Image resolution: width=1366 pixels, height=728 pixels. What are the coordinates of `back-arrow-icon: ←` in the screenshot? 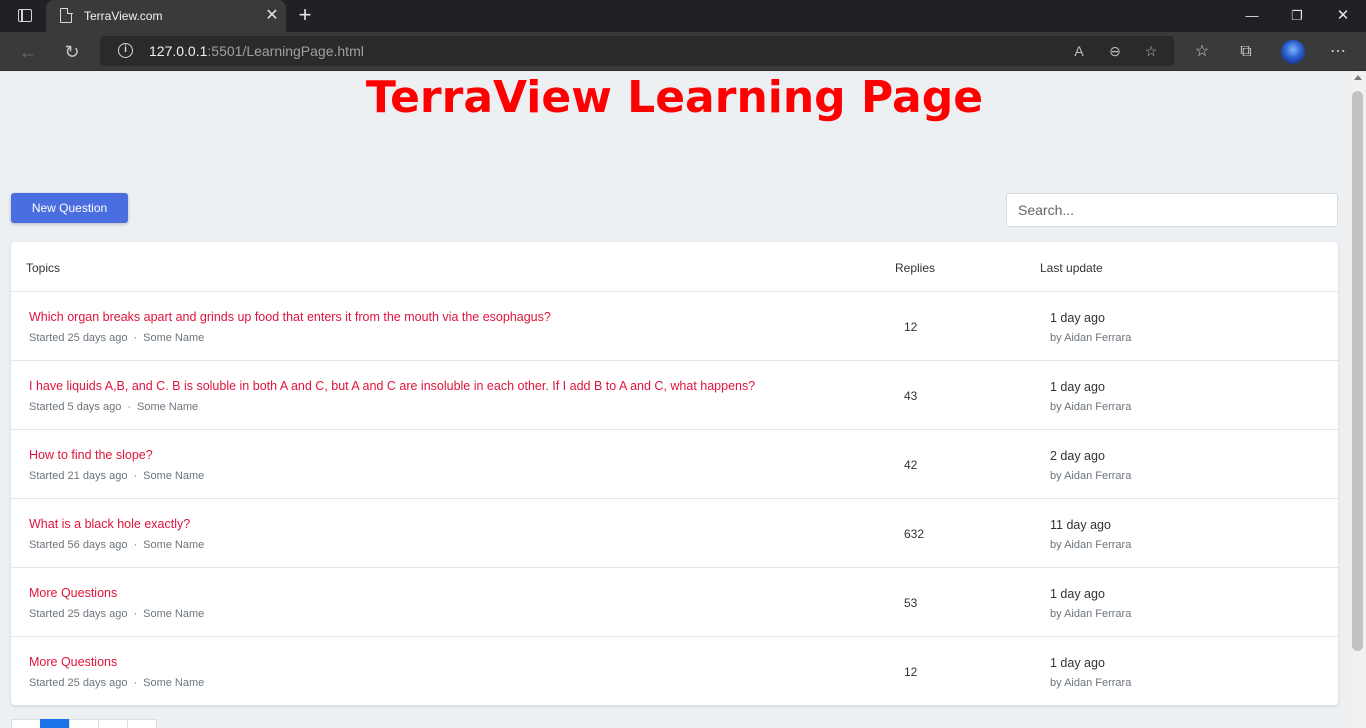 It's located at (28, 52).